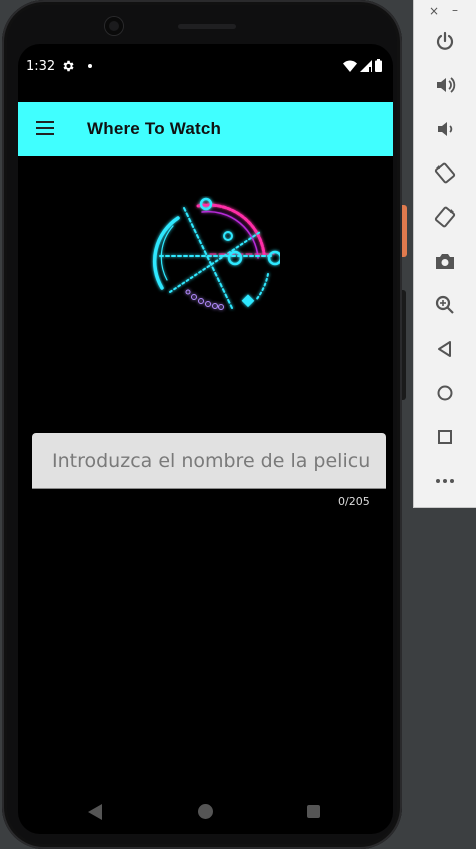  Describe the element at coordinates (404, 231) in the screenshot. I see `power-side-button` at that location.